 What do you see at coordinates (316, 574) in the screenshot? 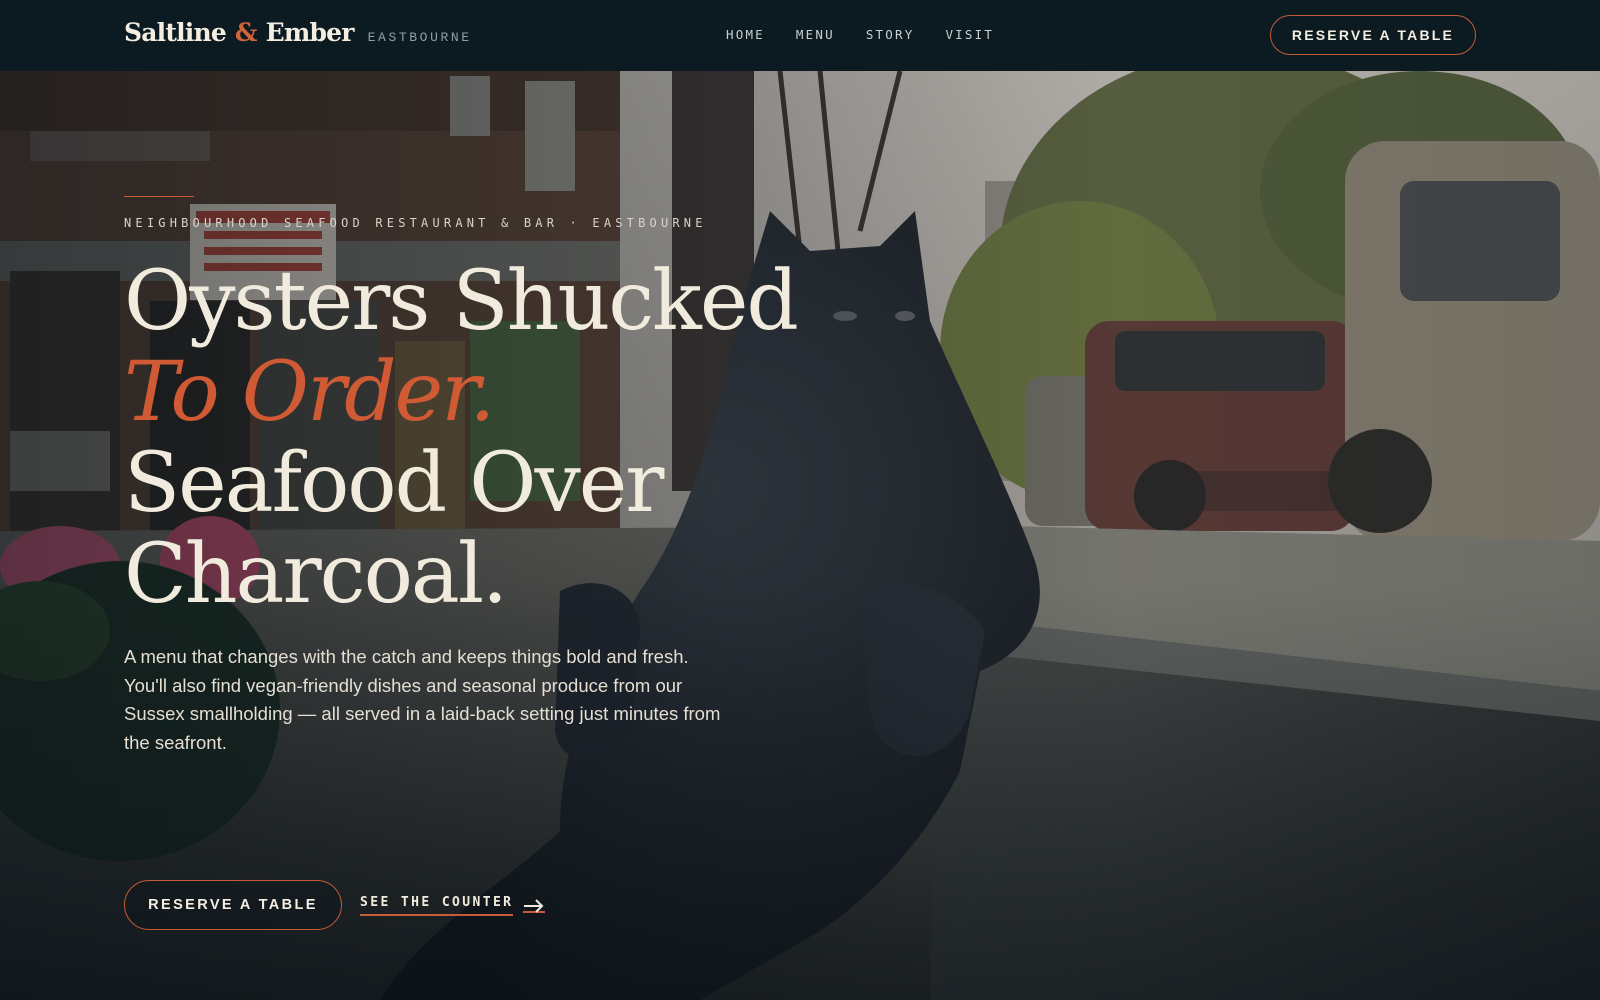
I see `headline-line-4: Charcoal.` at bounding box center [316, 574].